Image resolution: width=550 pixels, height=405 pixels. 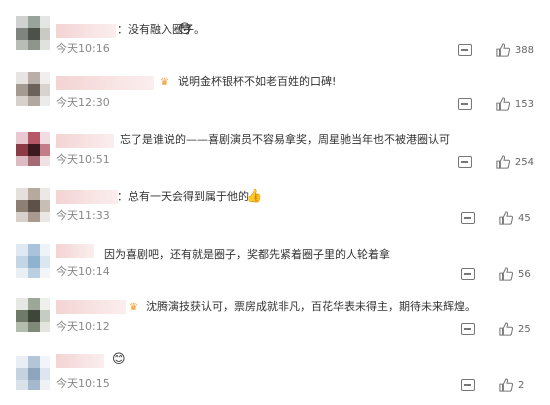 I want to click on timestamp: 今天10:51, so click(x=83, y=159).